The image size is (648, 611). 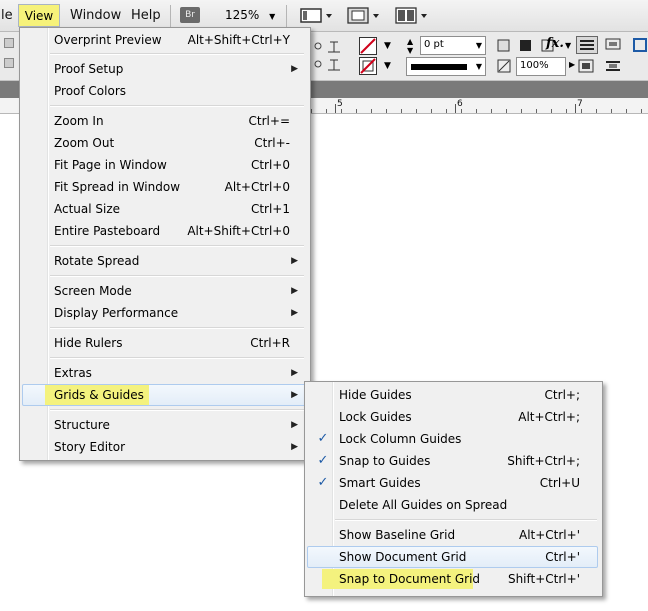 I want to click on wrap-bounding-button, so click(x=614, y=45).